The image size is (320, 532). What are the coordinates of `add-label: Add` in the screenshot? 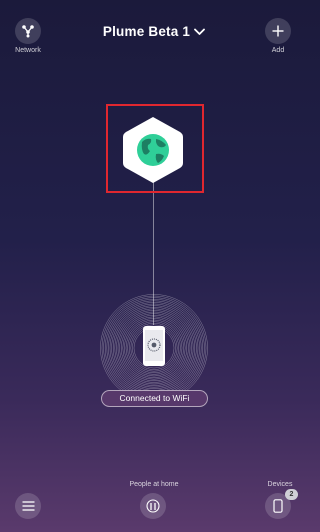 It's located at (278, 50).